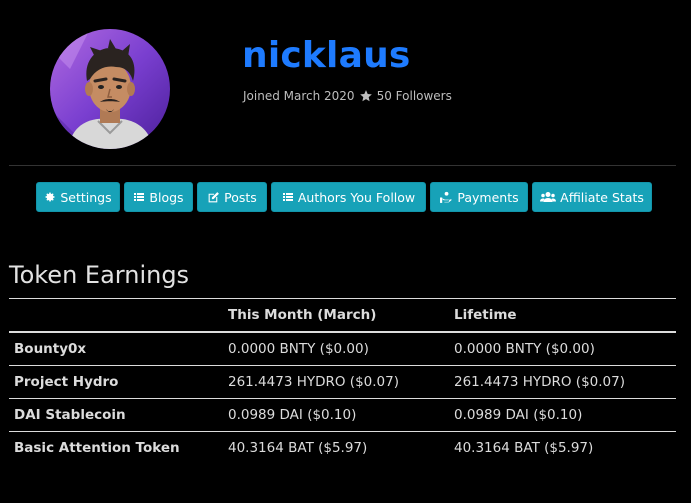 Image resolution: width=691 pixels, height=503 pixels. I want to click on users-icon, so click(548, 197).